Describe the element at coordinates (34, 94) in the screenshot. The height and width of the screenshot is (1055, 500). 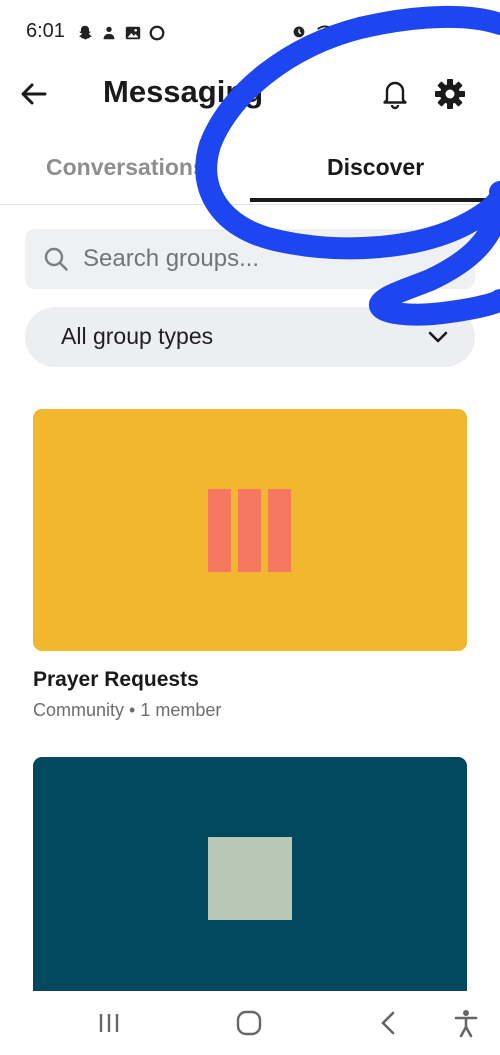
I see `back-arrow-icon` at that location.